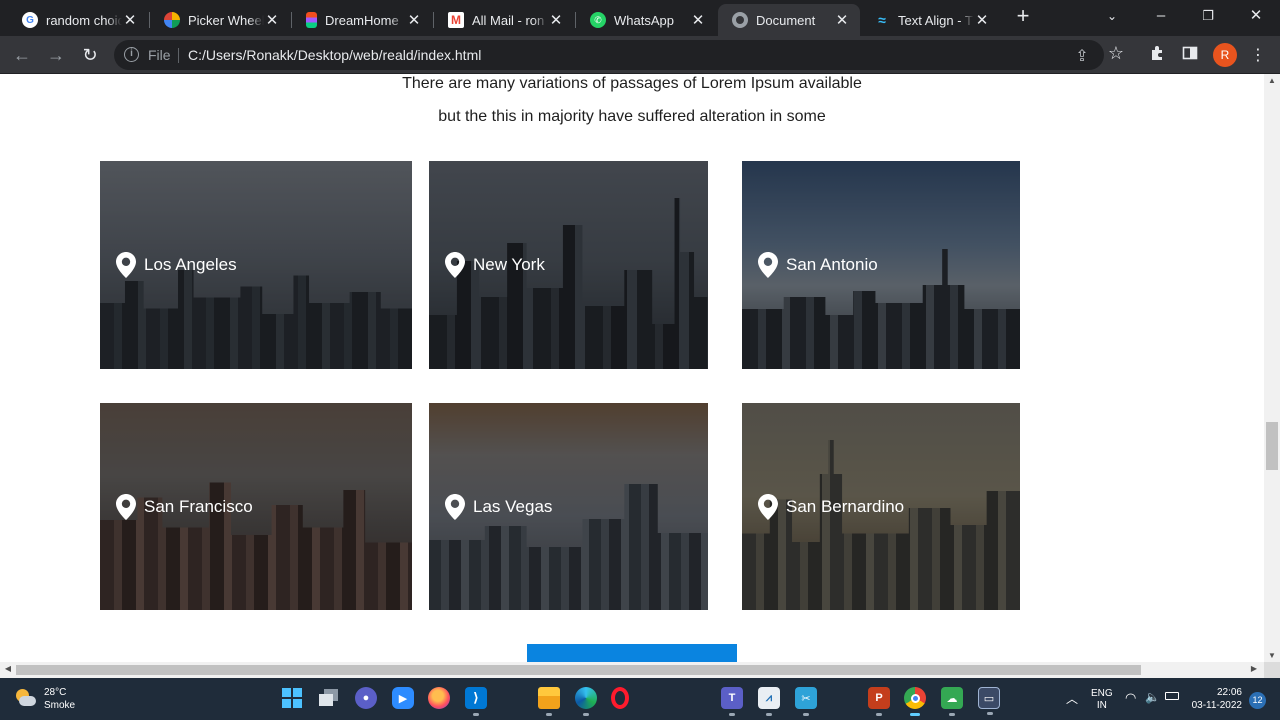 The height and width of the screenshot is (720, 1280). Describe the element at coordinates (1072, 698) in the screenshot. I see `tray-overflow-icon: ︿` at that location.